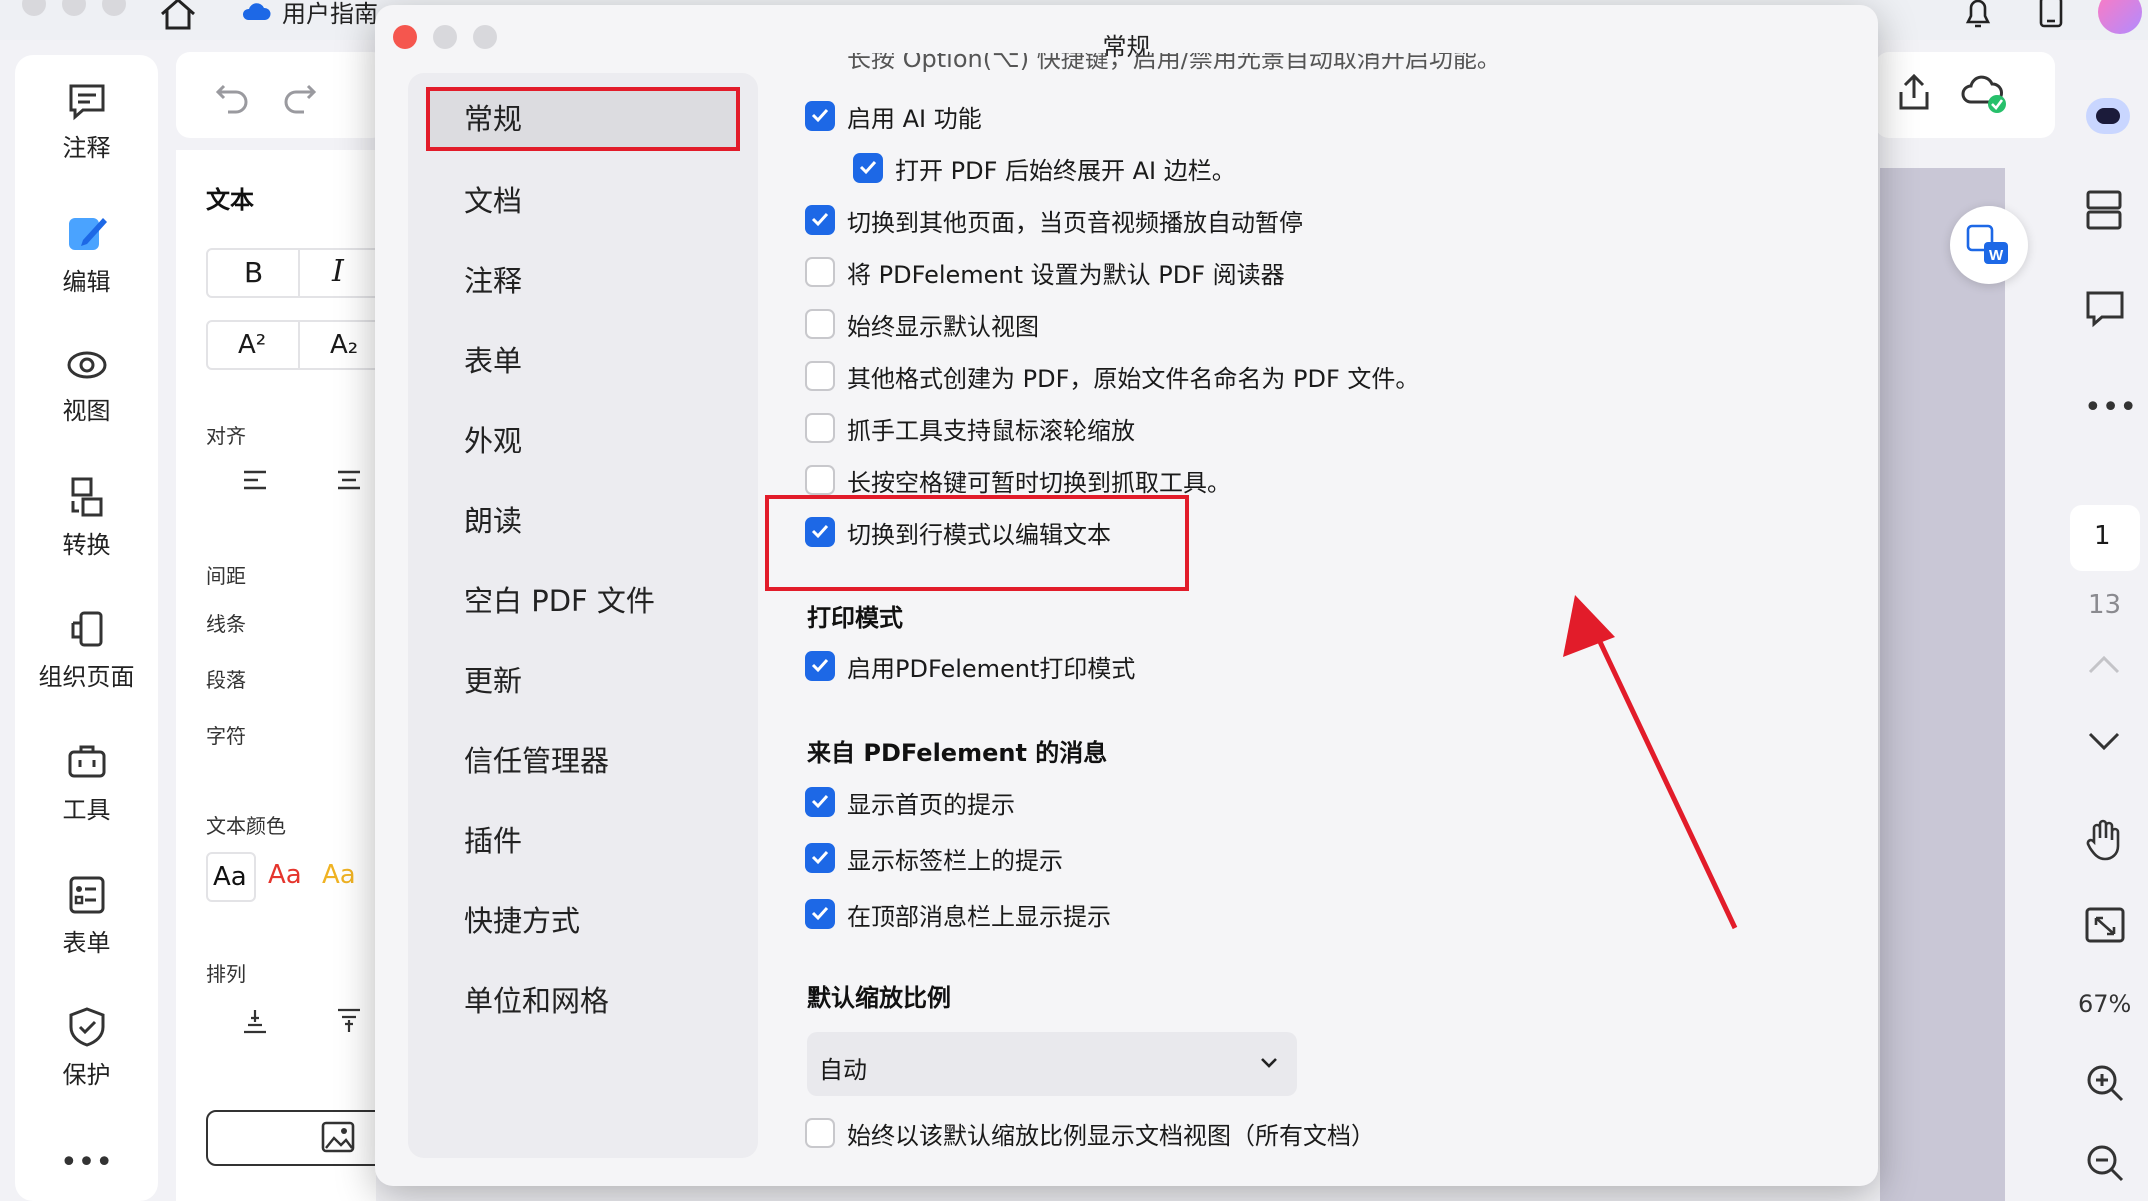 This screenshot has height=1201, width=2148. What do you see at coordinates (2051, 15) in the screenshot?
I see `device-icon` at bounding box center [2051, 15].